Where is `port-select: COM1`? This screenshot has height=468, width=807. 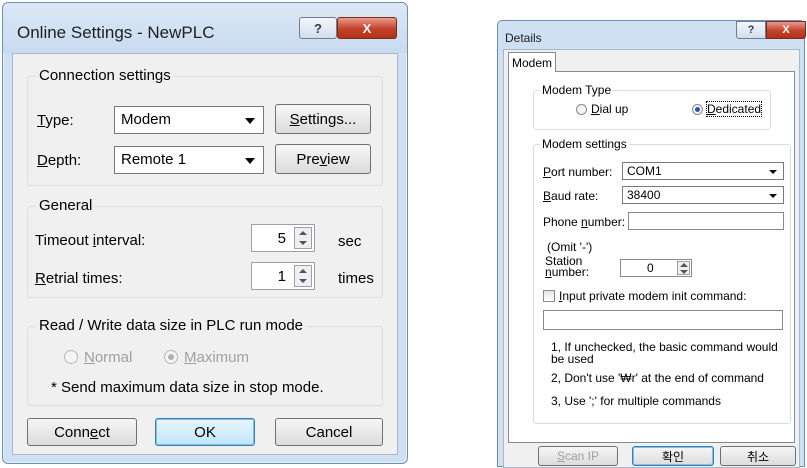
port-select: COM1 is located at coordinates (703, 171).